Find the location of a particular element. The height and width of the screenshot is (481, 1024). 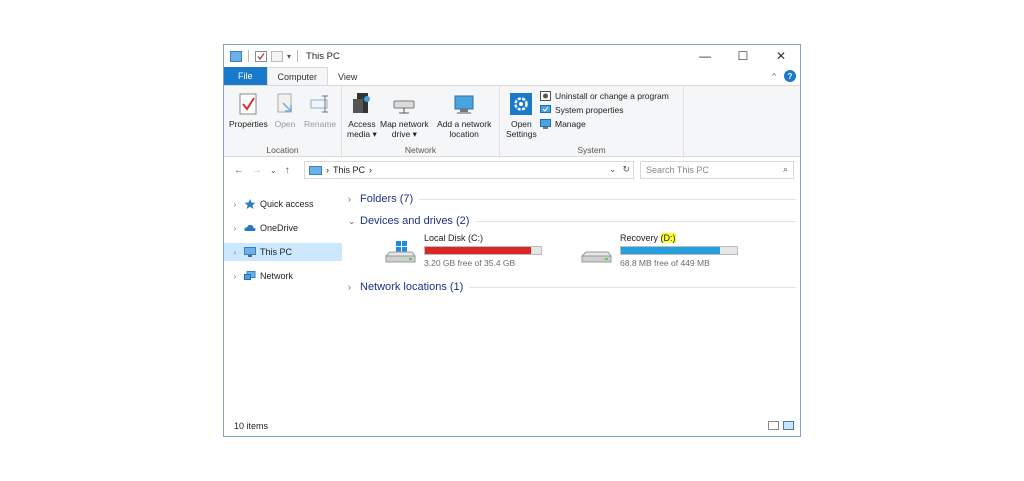

drive-c-usage-bar is located at coordinates (483, 250).